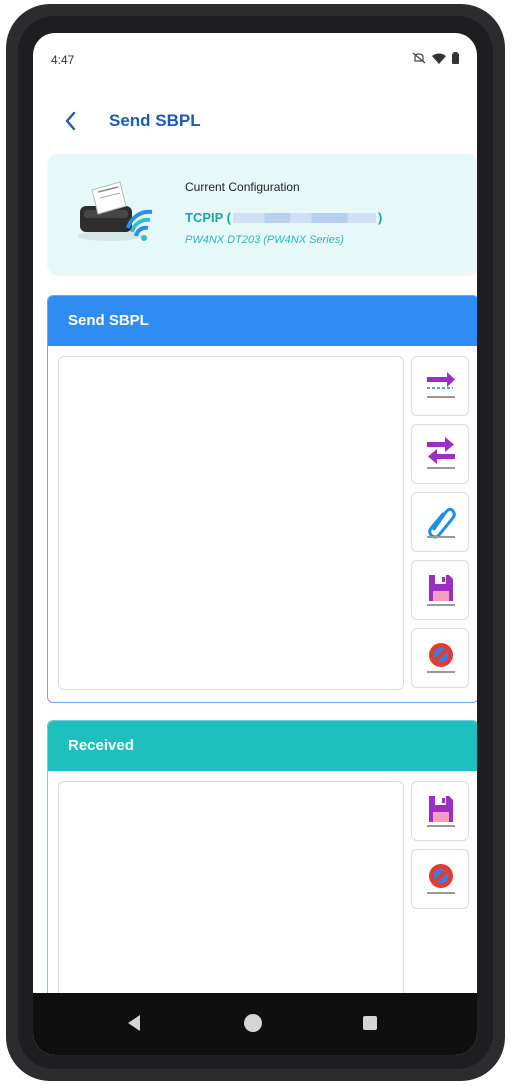  I want to click on battery-icon, so click(455, 58).